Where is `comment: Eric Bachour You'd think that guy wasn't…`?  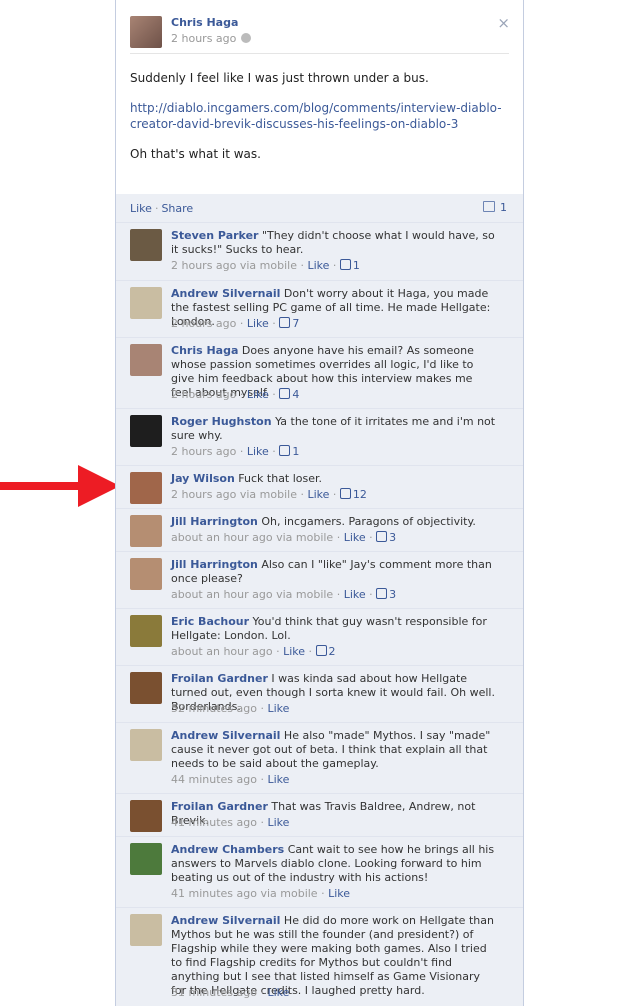
comment: Eric Bachour You'd think that guy wasn't… is located at coordinates (319, 636).